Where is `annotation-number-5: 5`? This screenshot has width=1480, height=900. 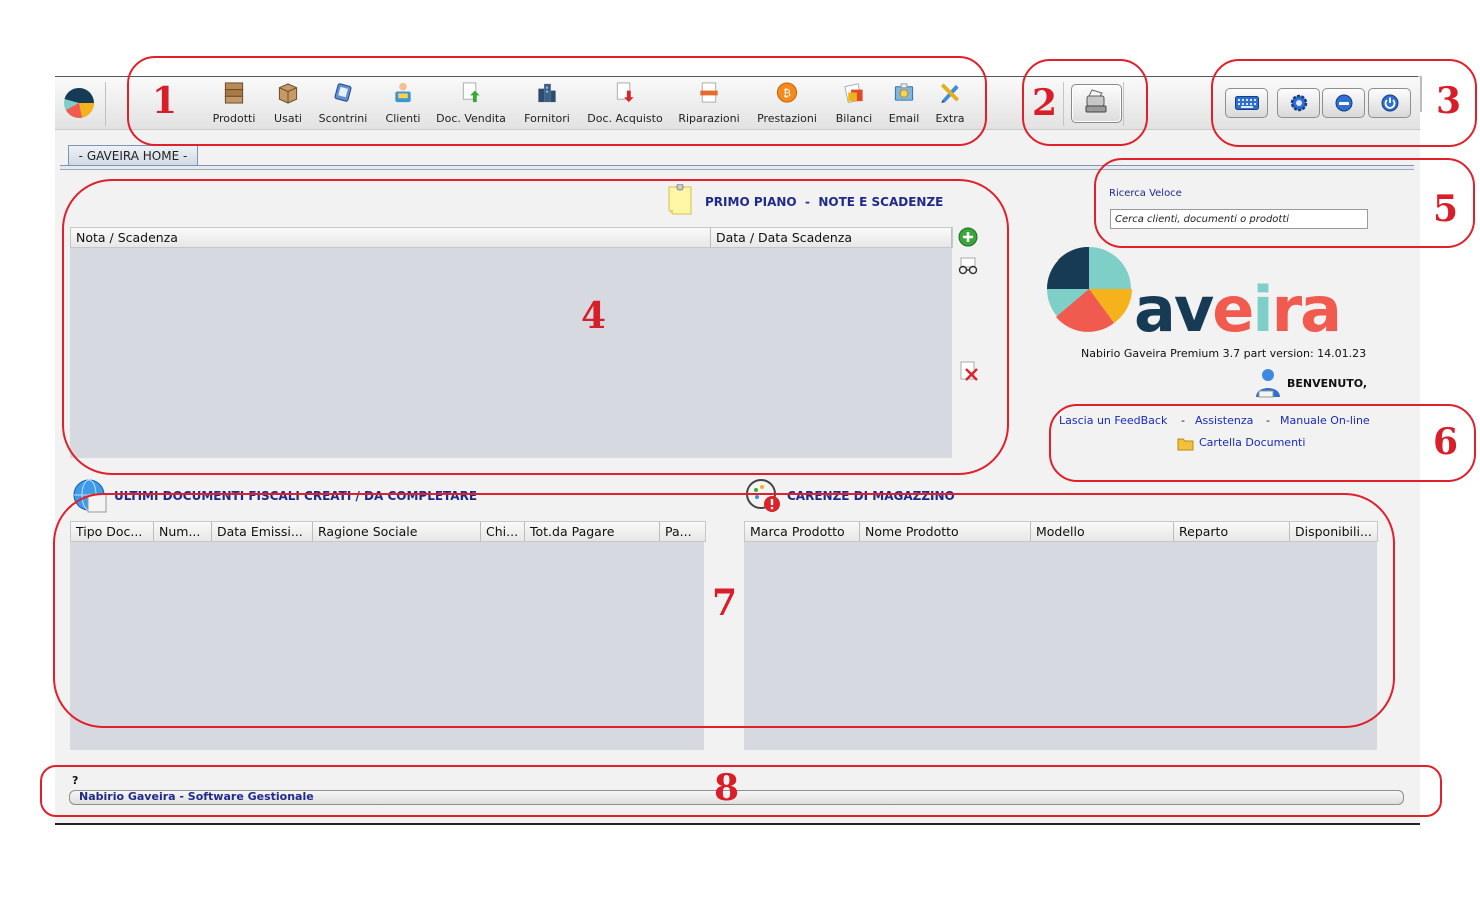
annotation-number-5: 5 is located at coordinates (1446, 209).